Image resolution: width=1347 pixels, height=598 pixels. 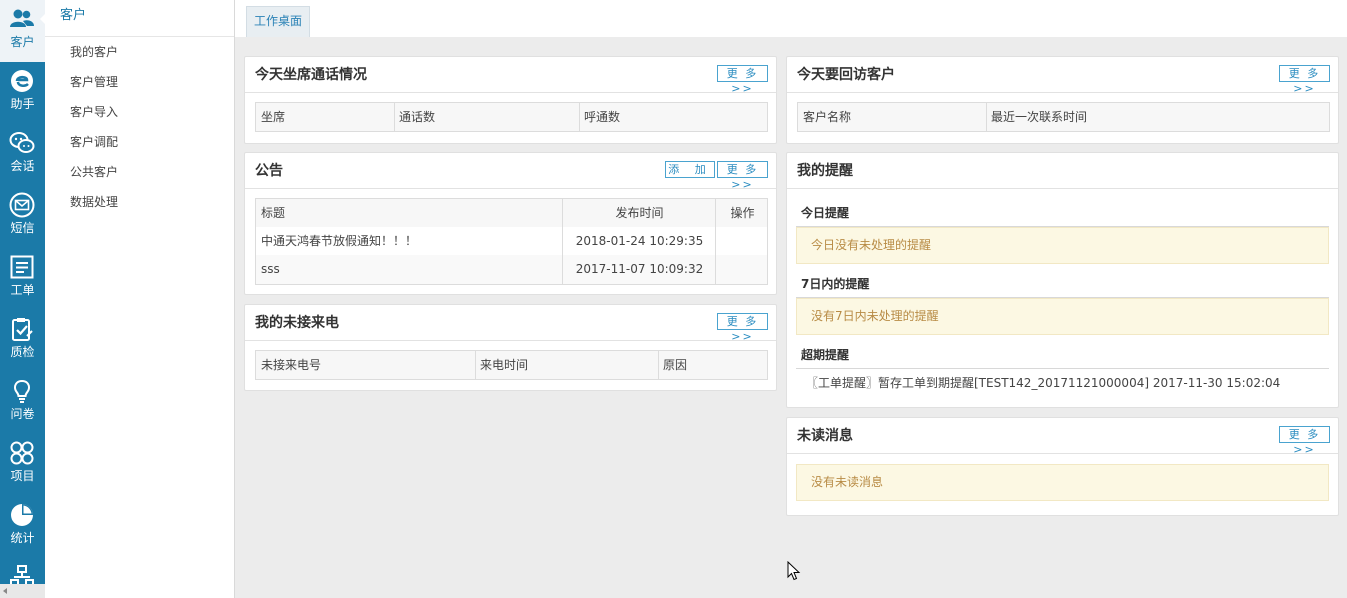 I want to click on mouse-cursor-icon, so click(x=794, y=571).